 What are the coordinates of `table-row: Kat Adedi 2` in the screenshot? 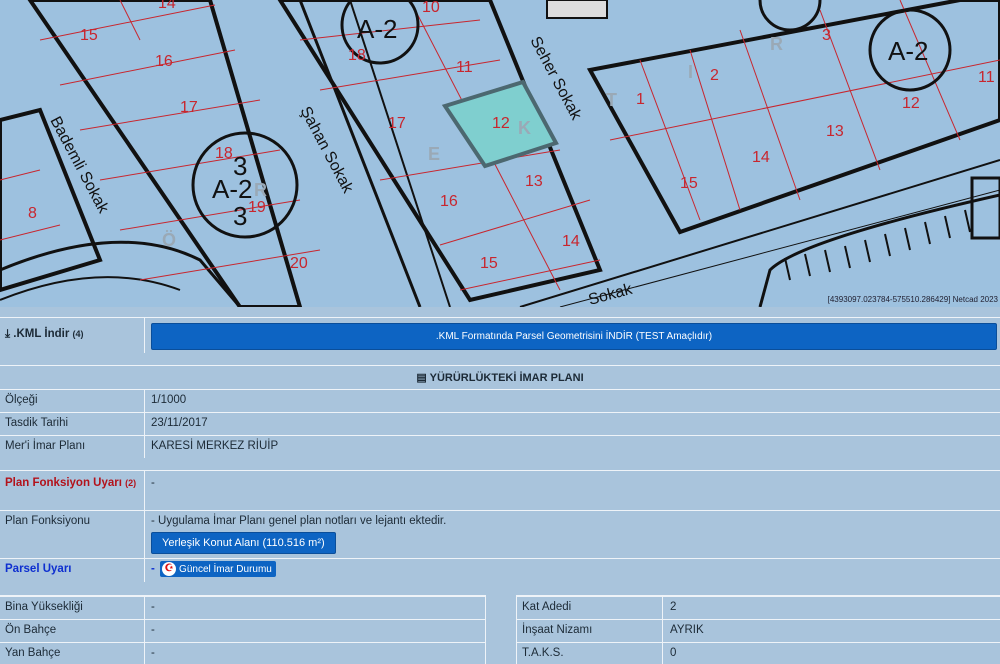 It's located at (758, 607).